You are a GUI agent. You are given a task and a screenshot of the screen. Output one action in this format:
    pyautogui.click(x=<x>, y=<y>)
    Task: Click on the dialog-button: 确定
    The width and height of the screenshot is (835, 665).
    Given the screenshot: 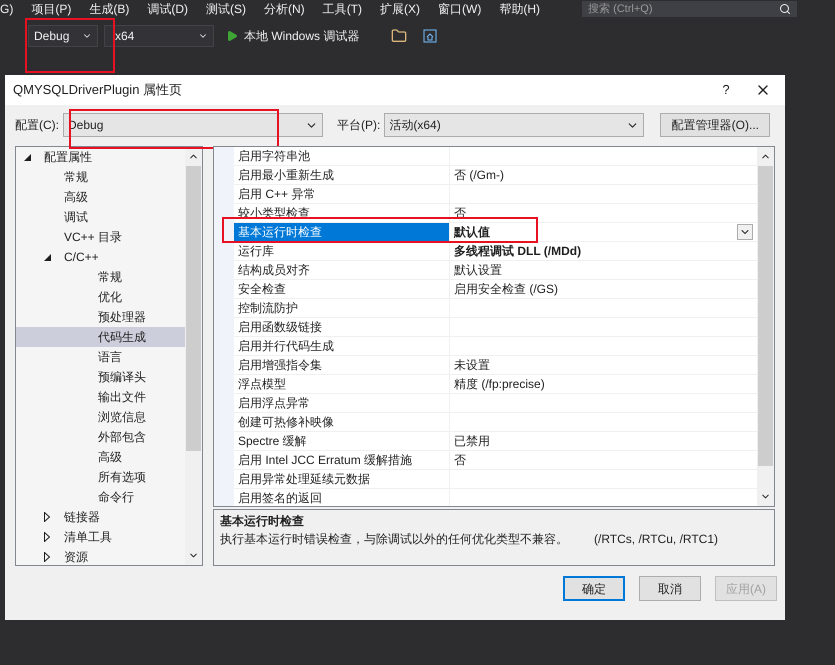 What is the action you would take?
    pyautogui.click(x=594, y=588)
    